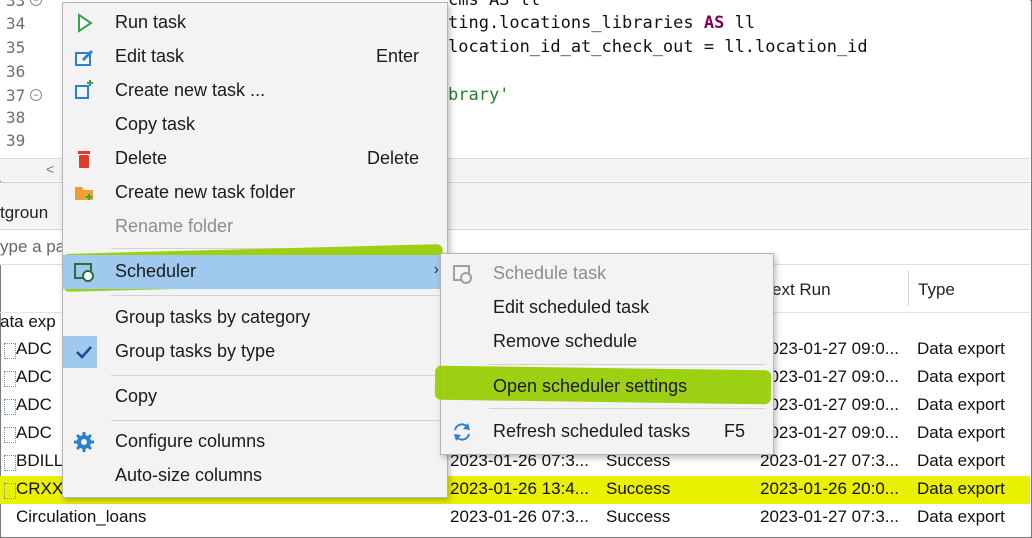  Describe the element at coordinates (84, 23) in the screenshot. I see `play-icon` at that location.